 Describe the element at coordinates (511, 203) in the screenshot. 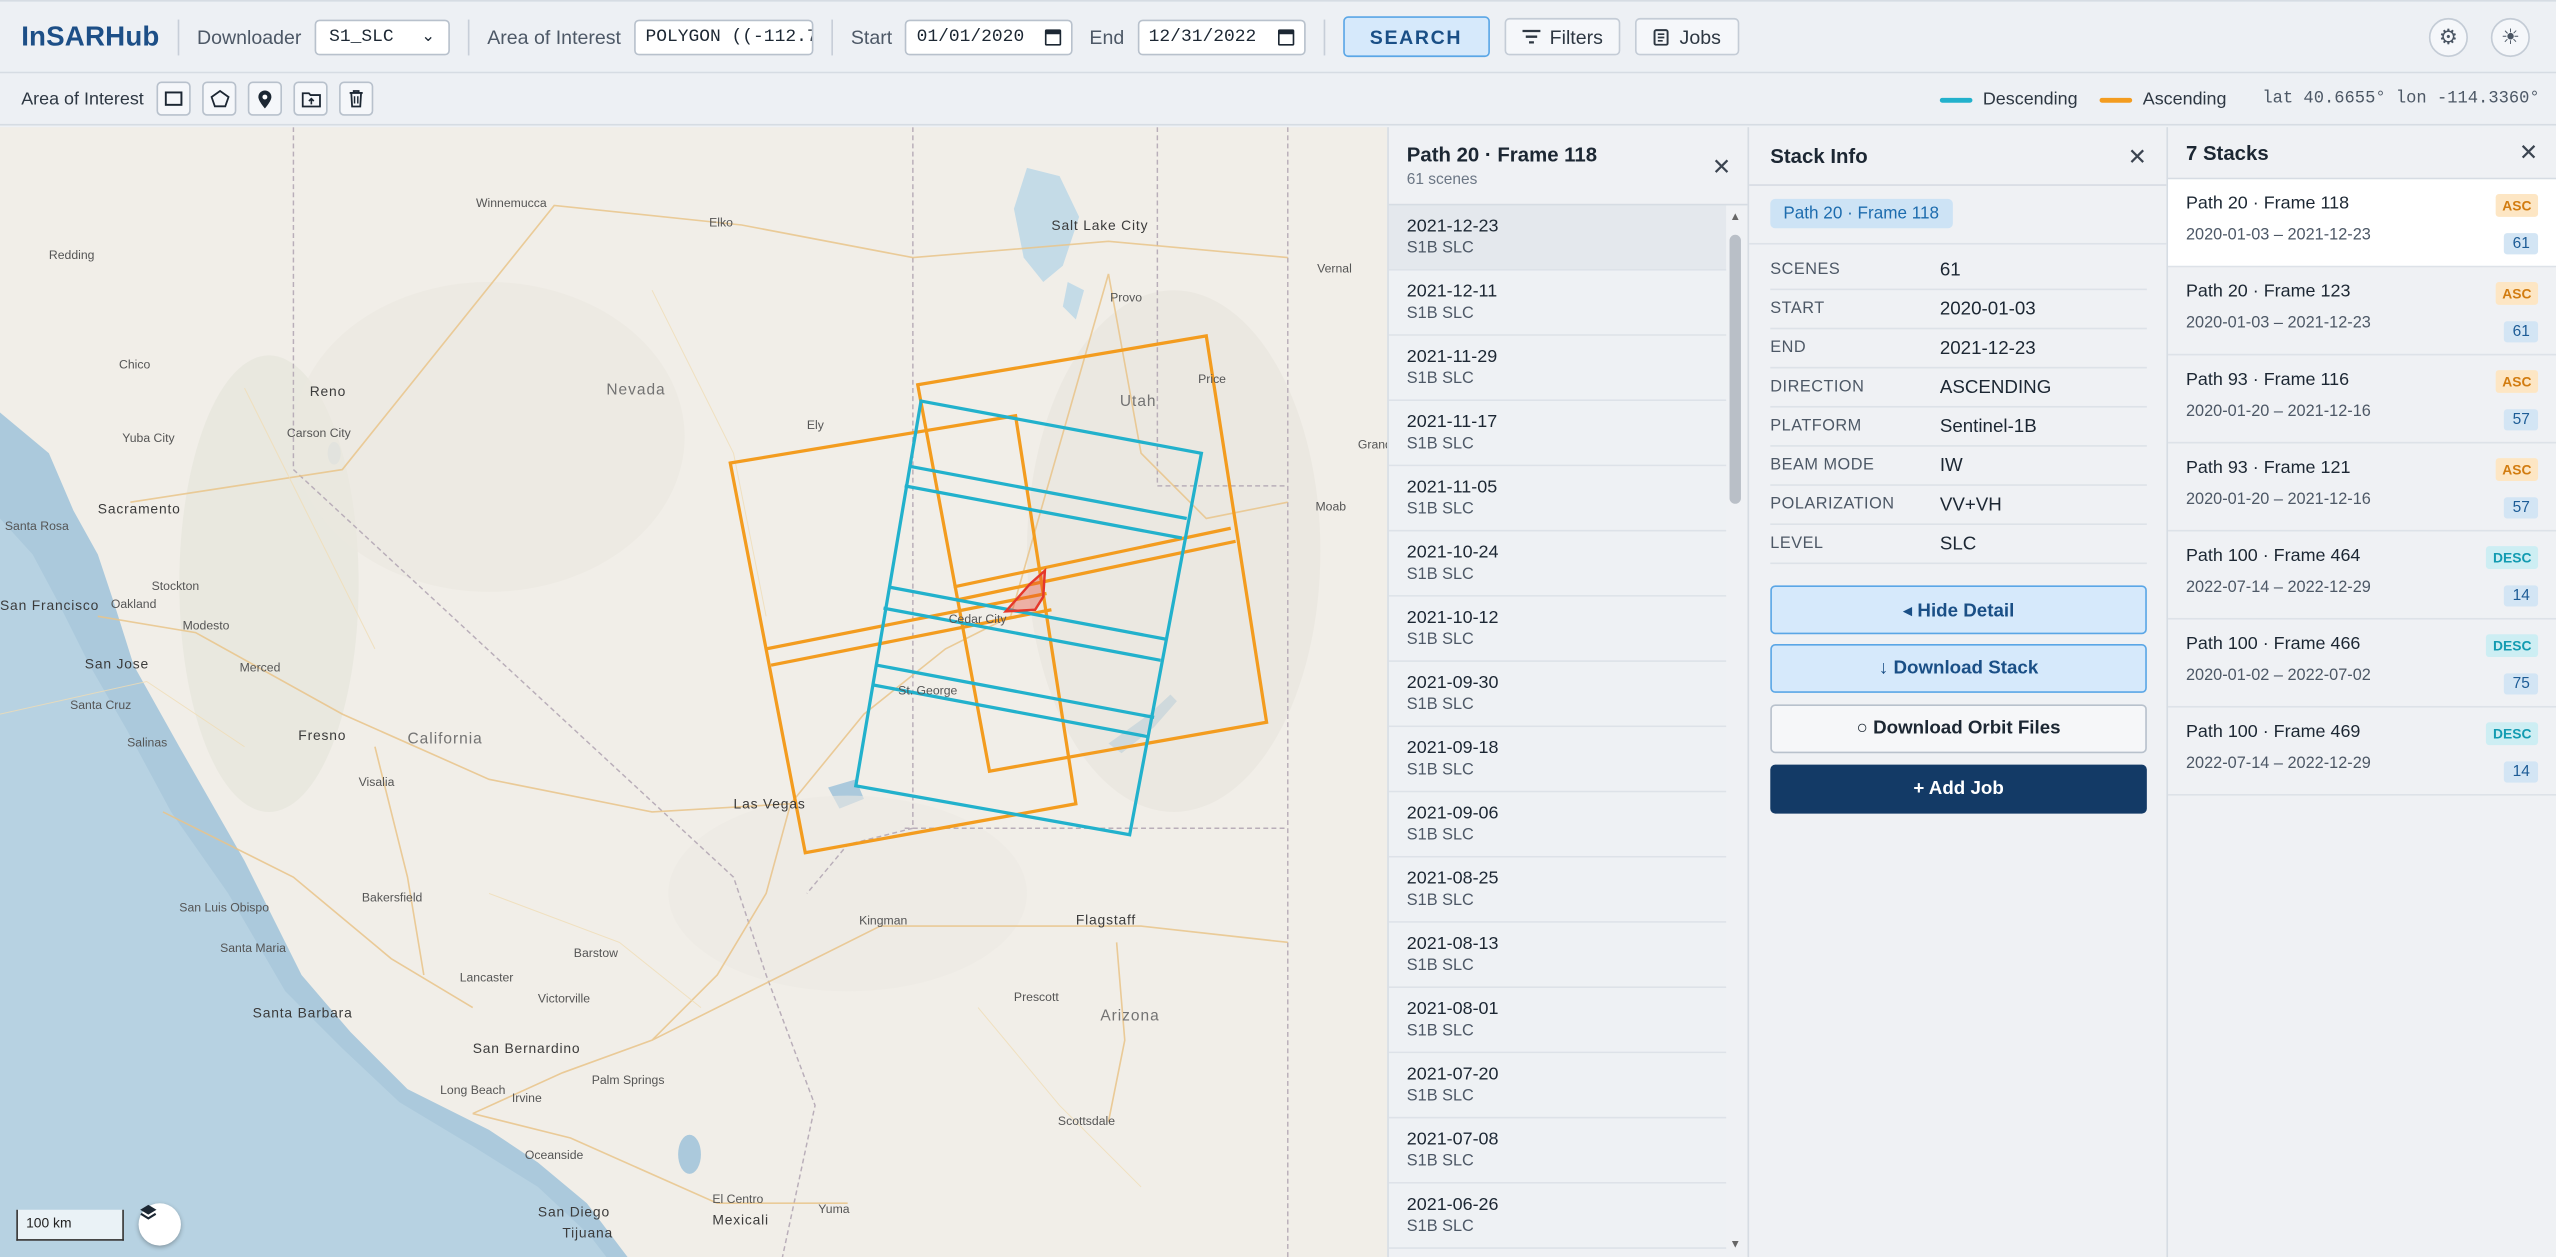

I see `city-label: Winnemucca` at that location.